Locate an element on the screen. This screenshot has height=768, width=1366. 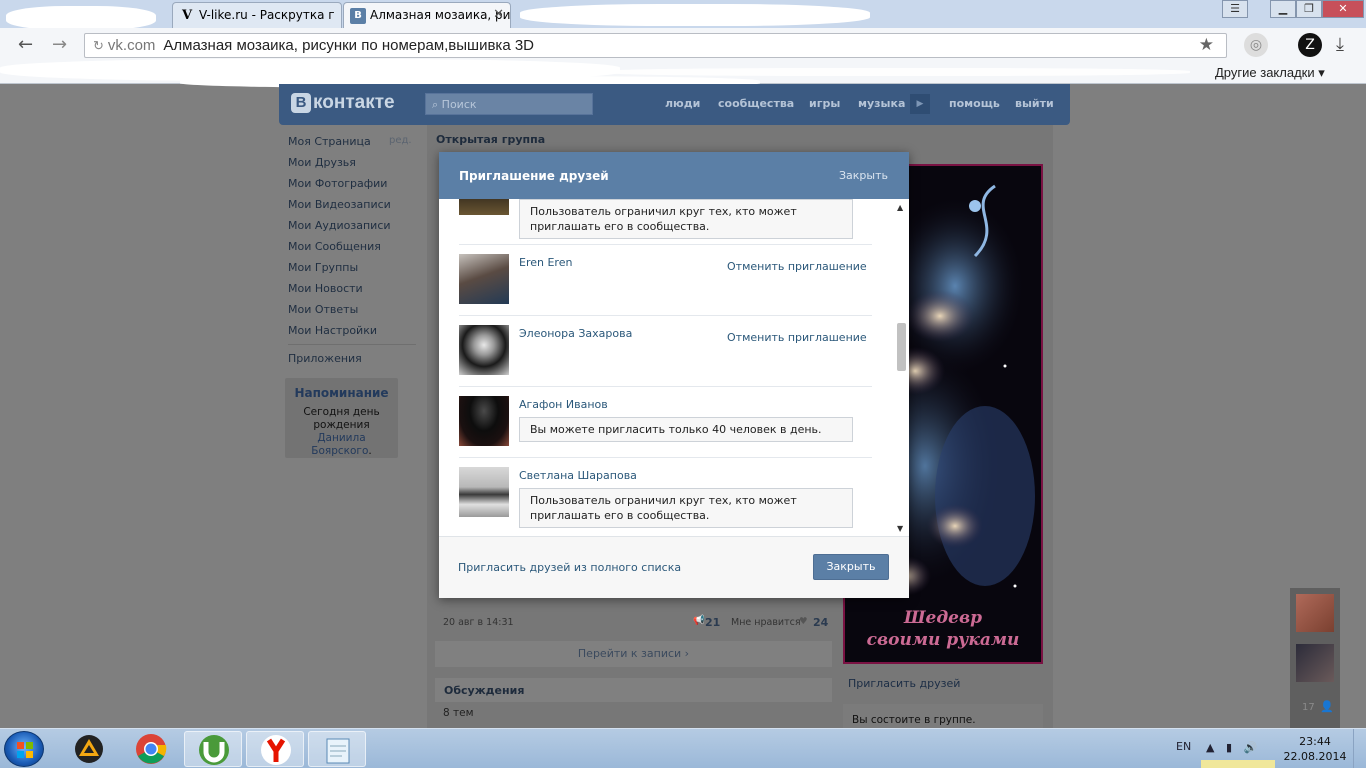
vk-logo: Вконтакте is located at coordinates (343, 103).